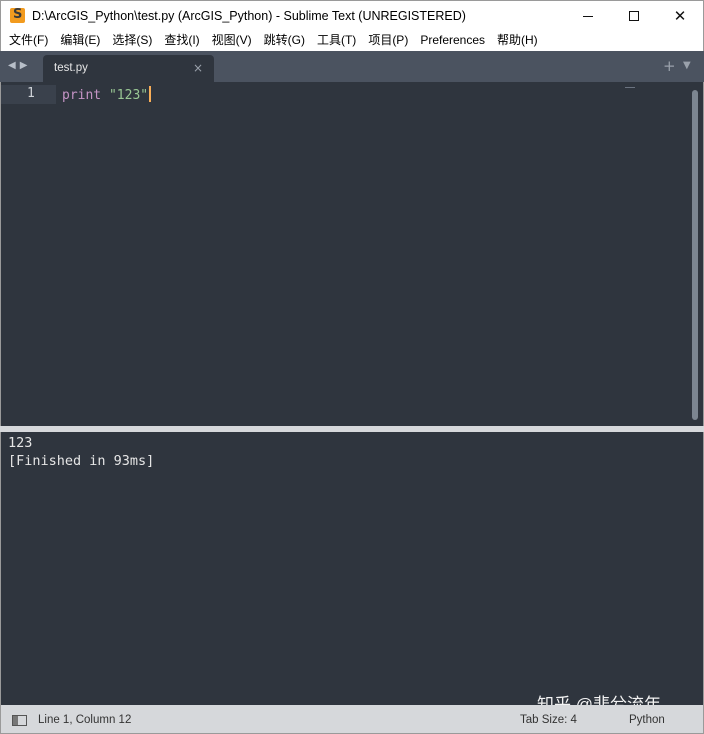  I want to click on menu-view: 视图(V), so click(232, 40).